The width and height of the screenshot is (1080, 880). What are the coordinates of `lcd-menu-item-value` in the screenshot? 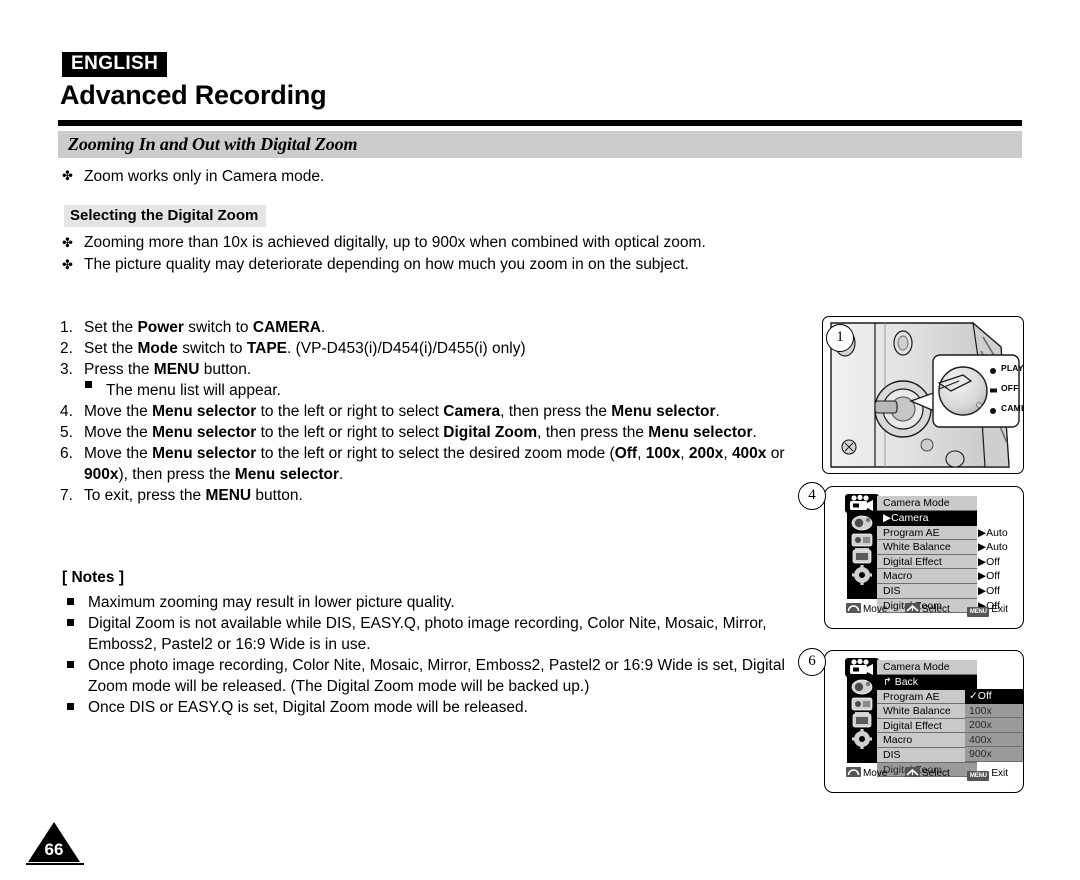 It's located at (1000, 518).